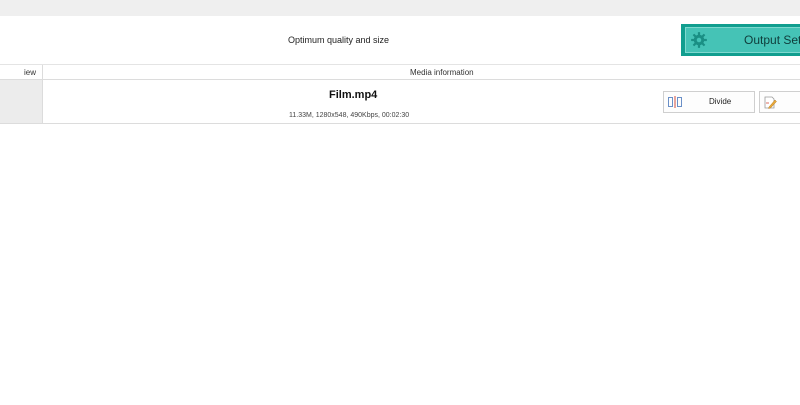 The height and width of the screenshot is (405, 800). Describe the element at coordinates (772, 40) in the screenshot. I see `output-settings-label: Output Setti` at that location.